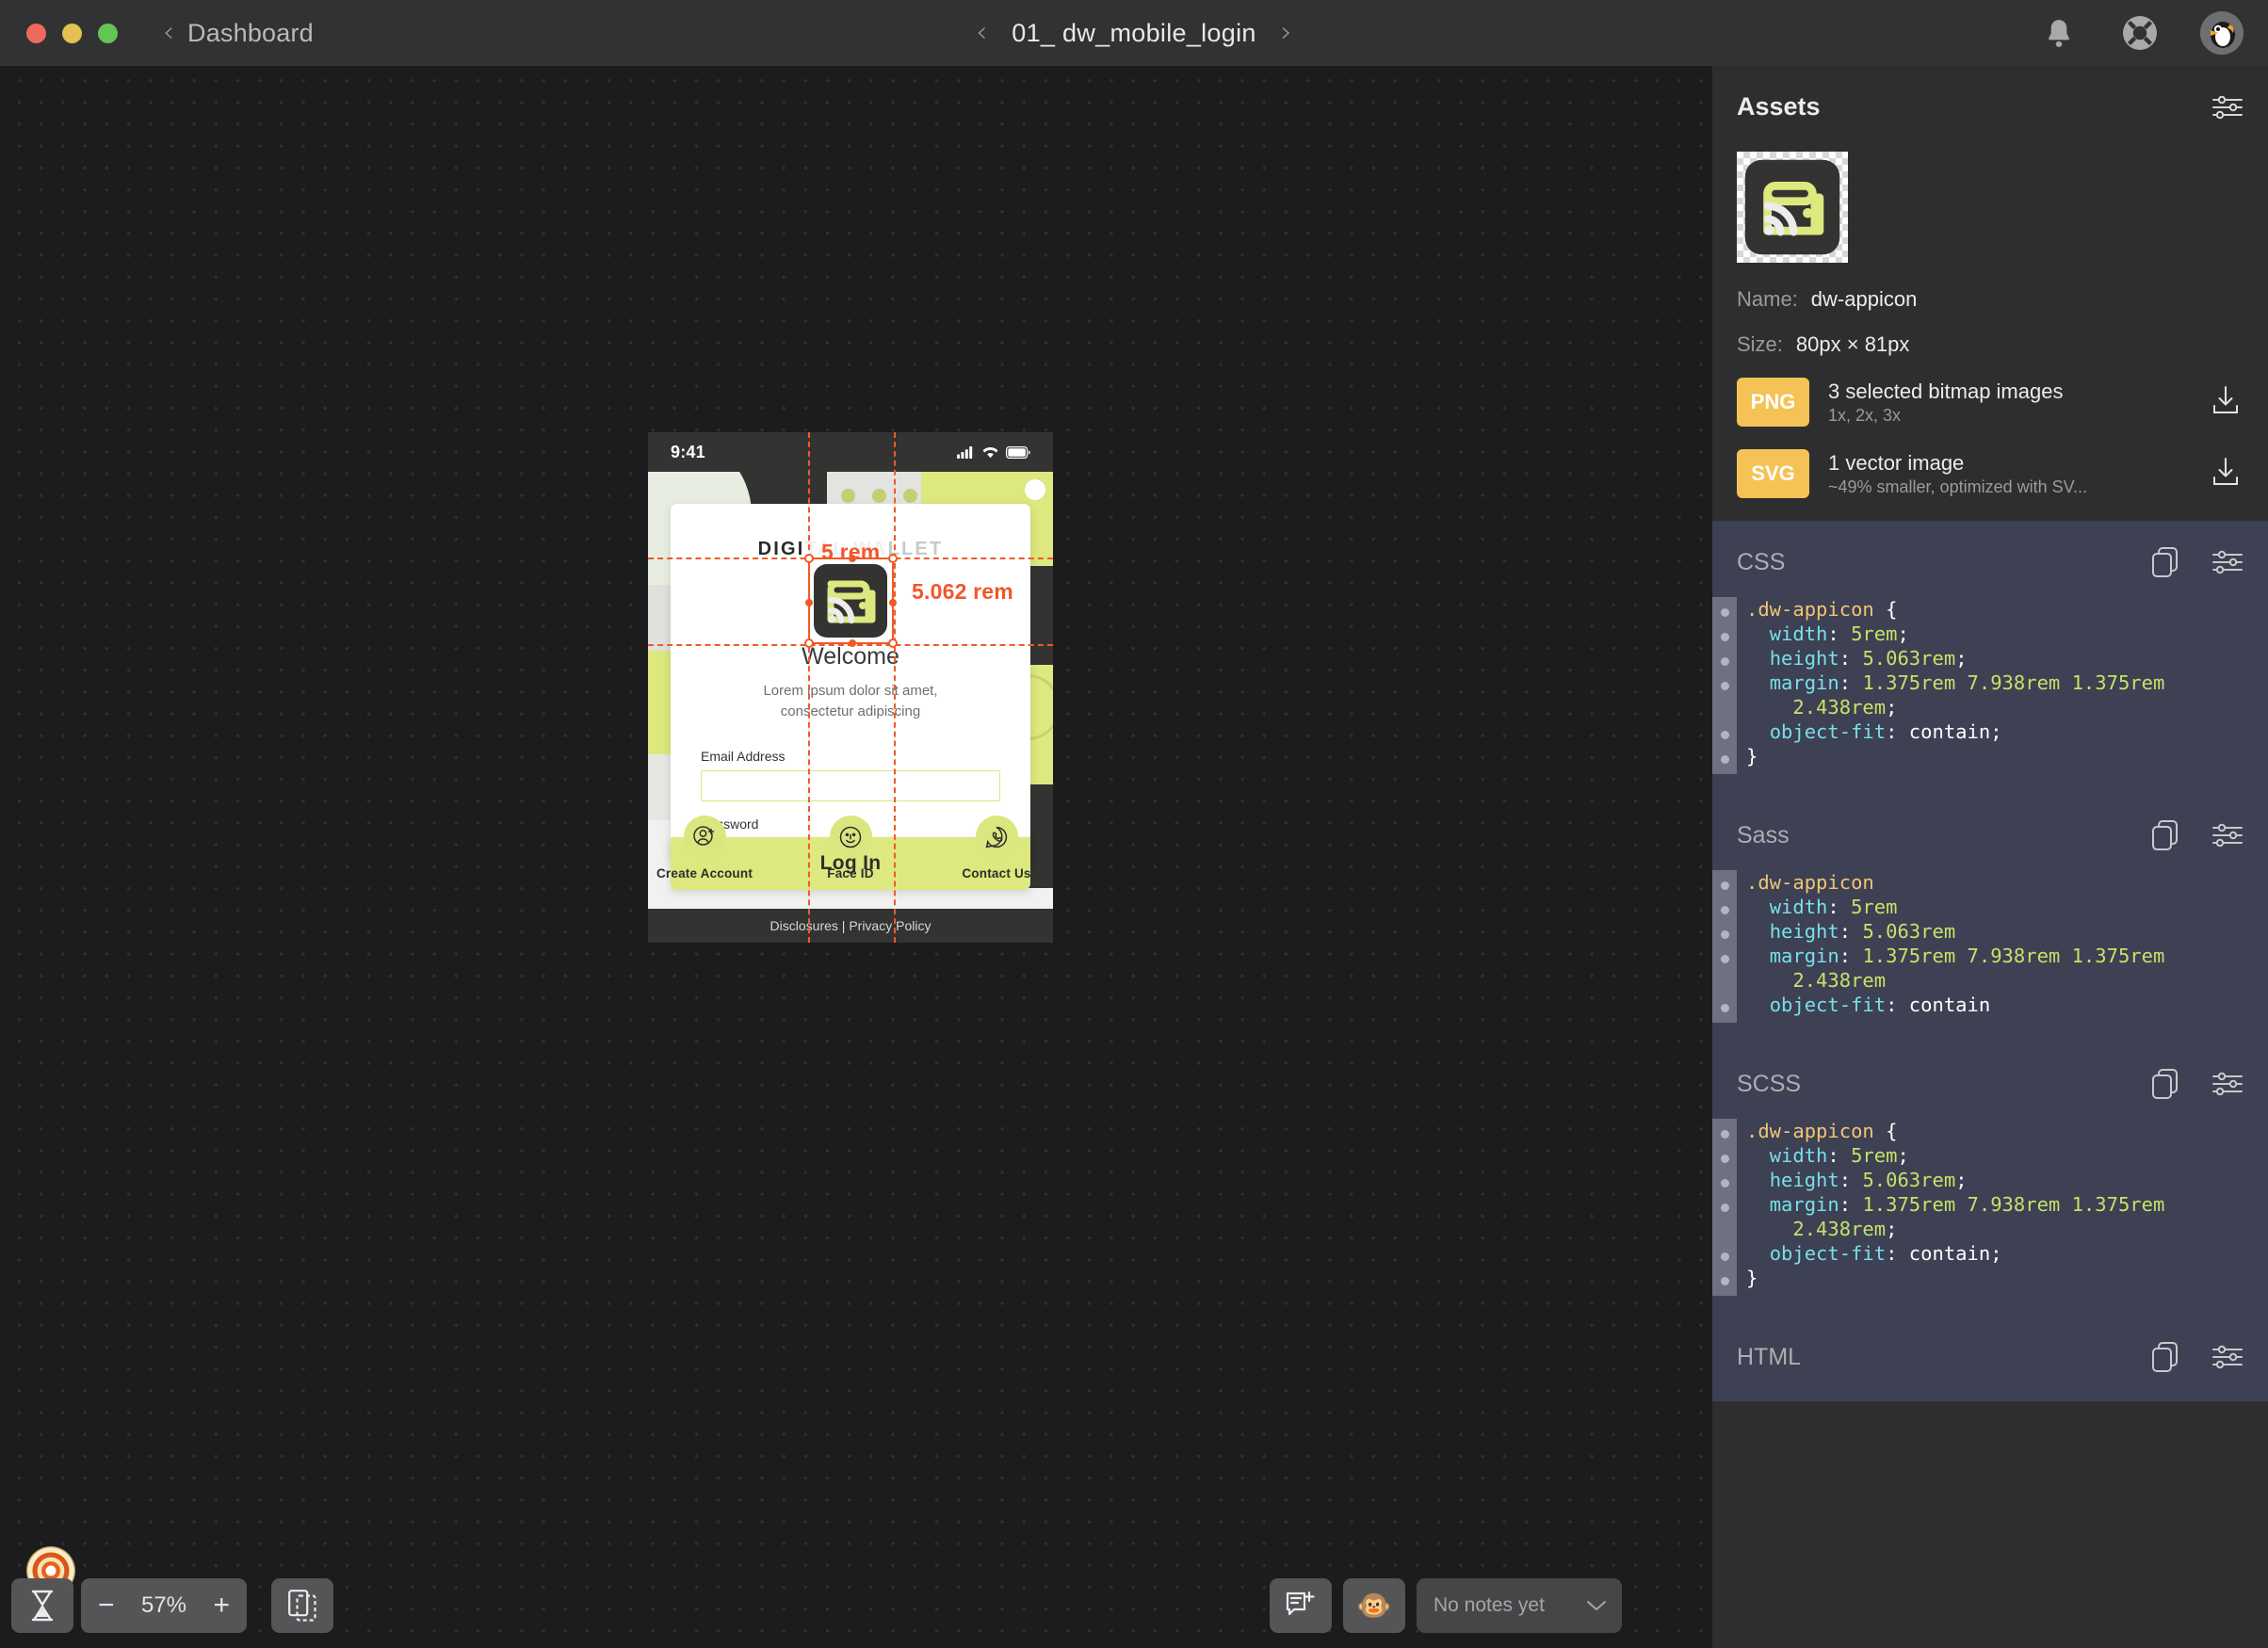  Describe the element at coordinates (809, 558) in the screenshot. I see `resize-handle-tl` at that location.